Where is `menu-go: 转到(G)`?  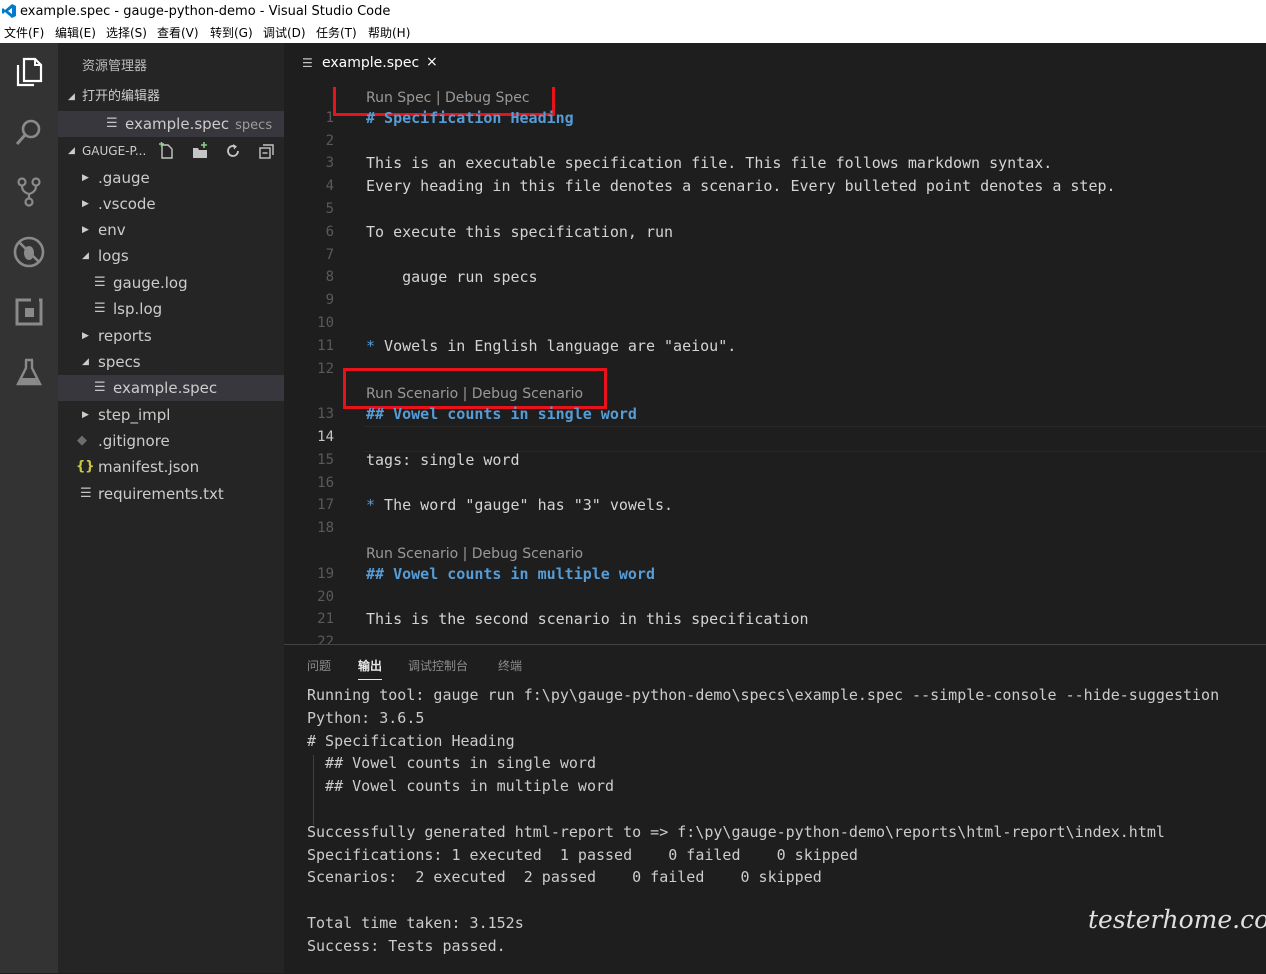
menu-go: 转到(G) is located at coordinates (231, 33).